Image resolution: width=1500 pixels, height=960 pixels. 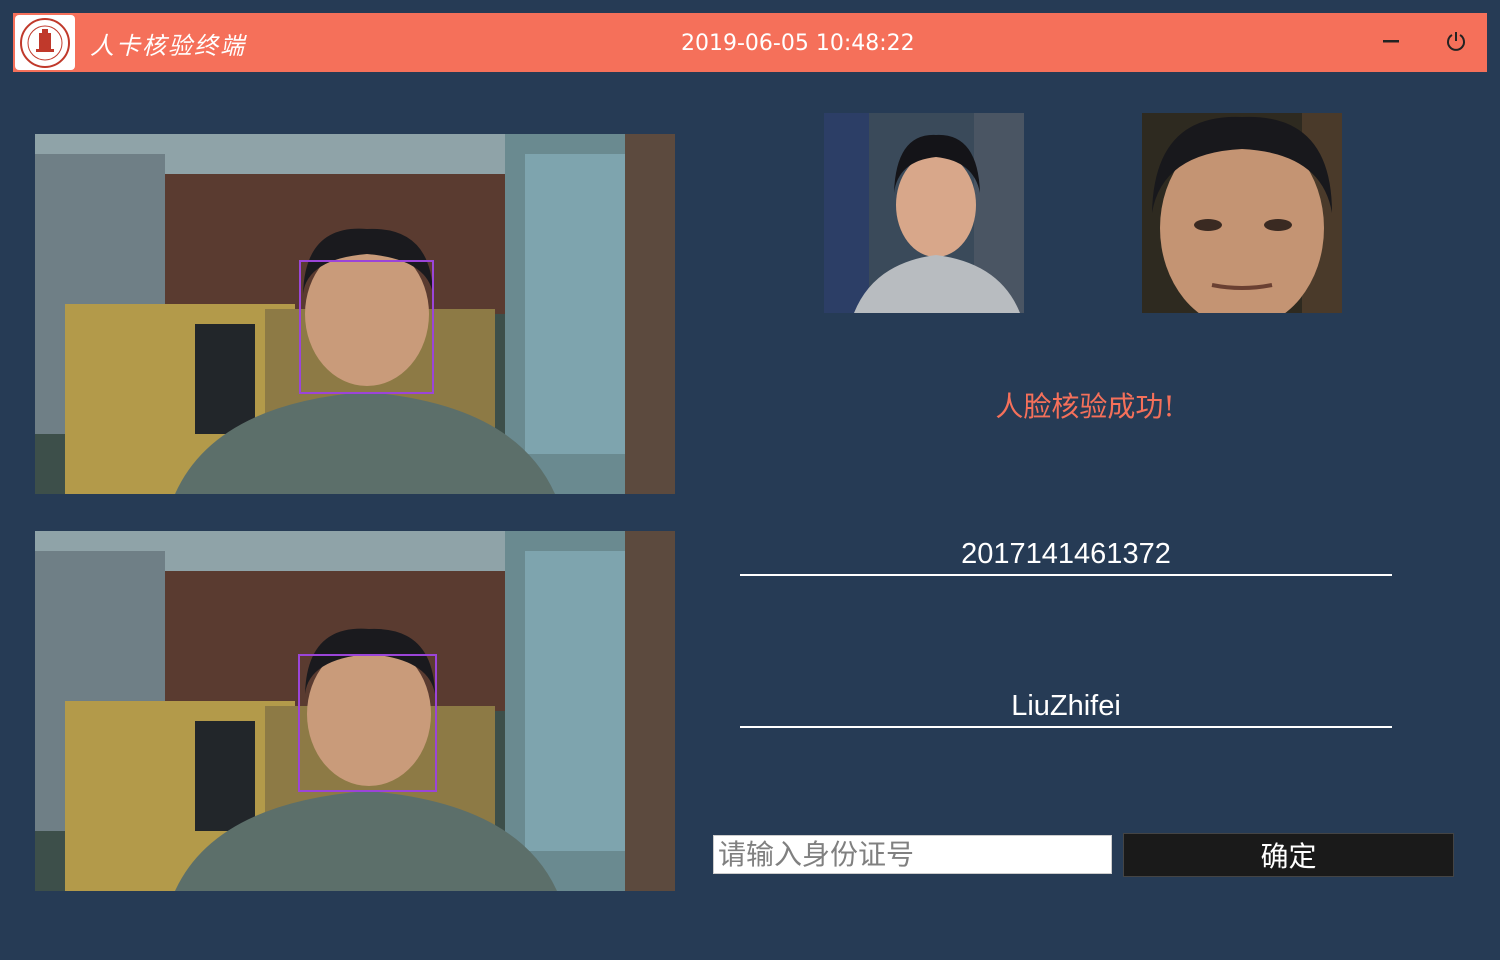 I want to click on power-icon, so click(x=1456, y=43).